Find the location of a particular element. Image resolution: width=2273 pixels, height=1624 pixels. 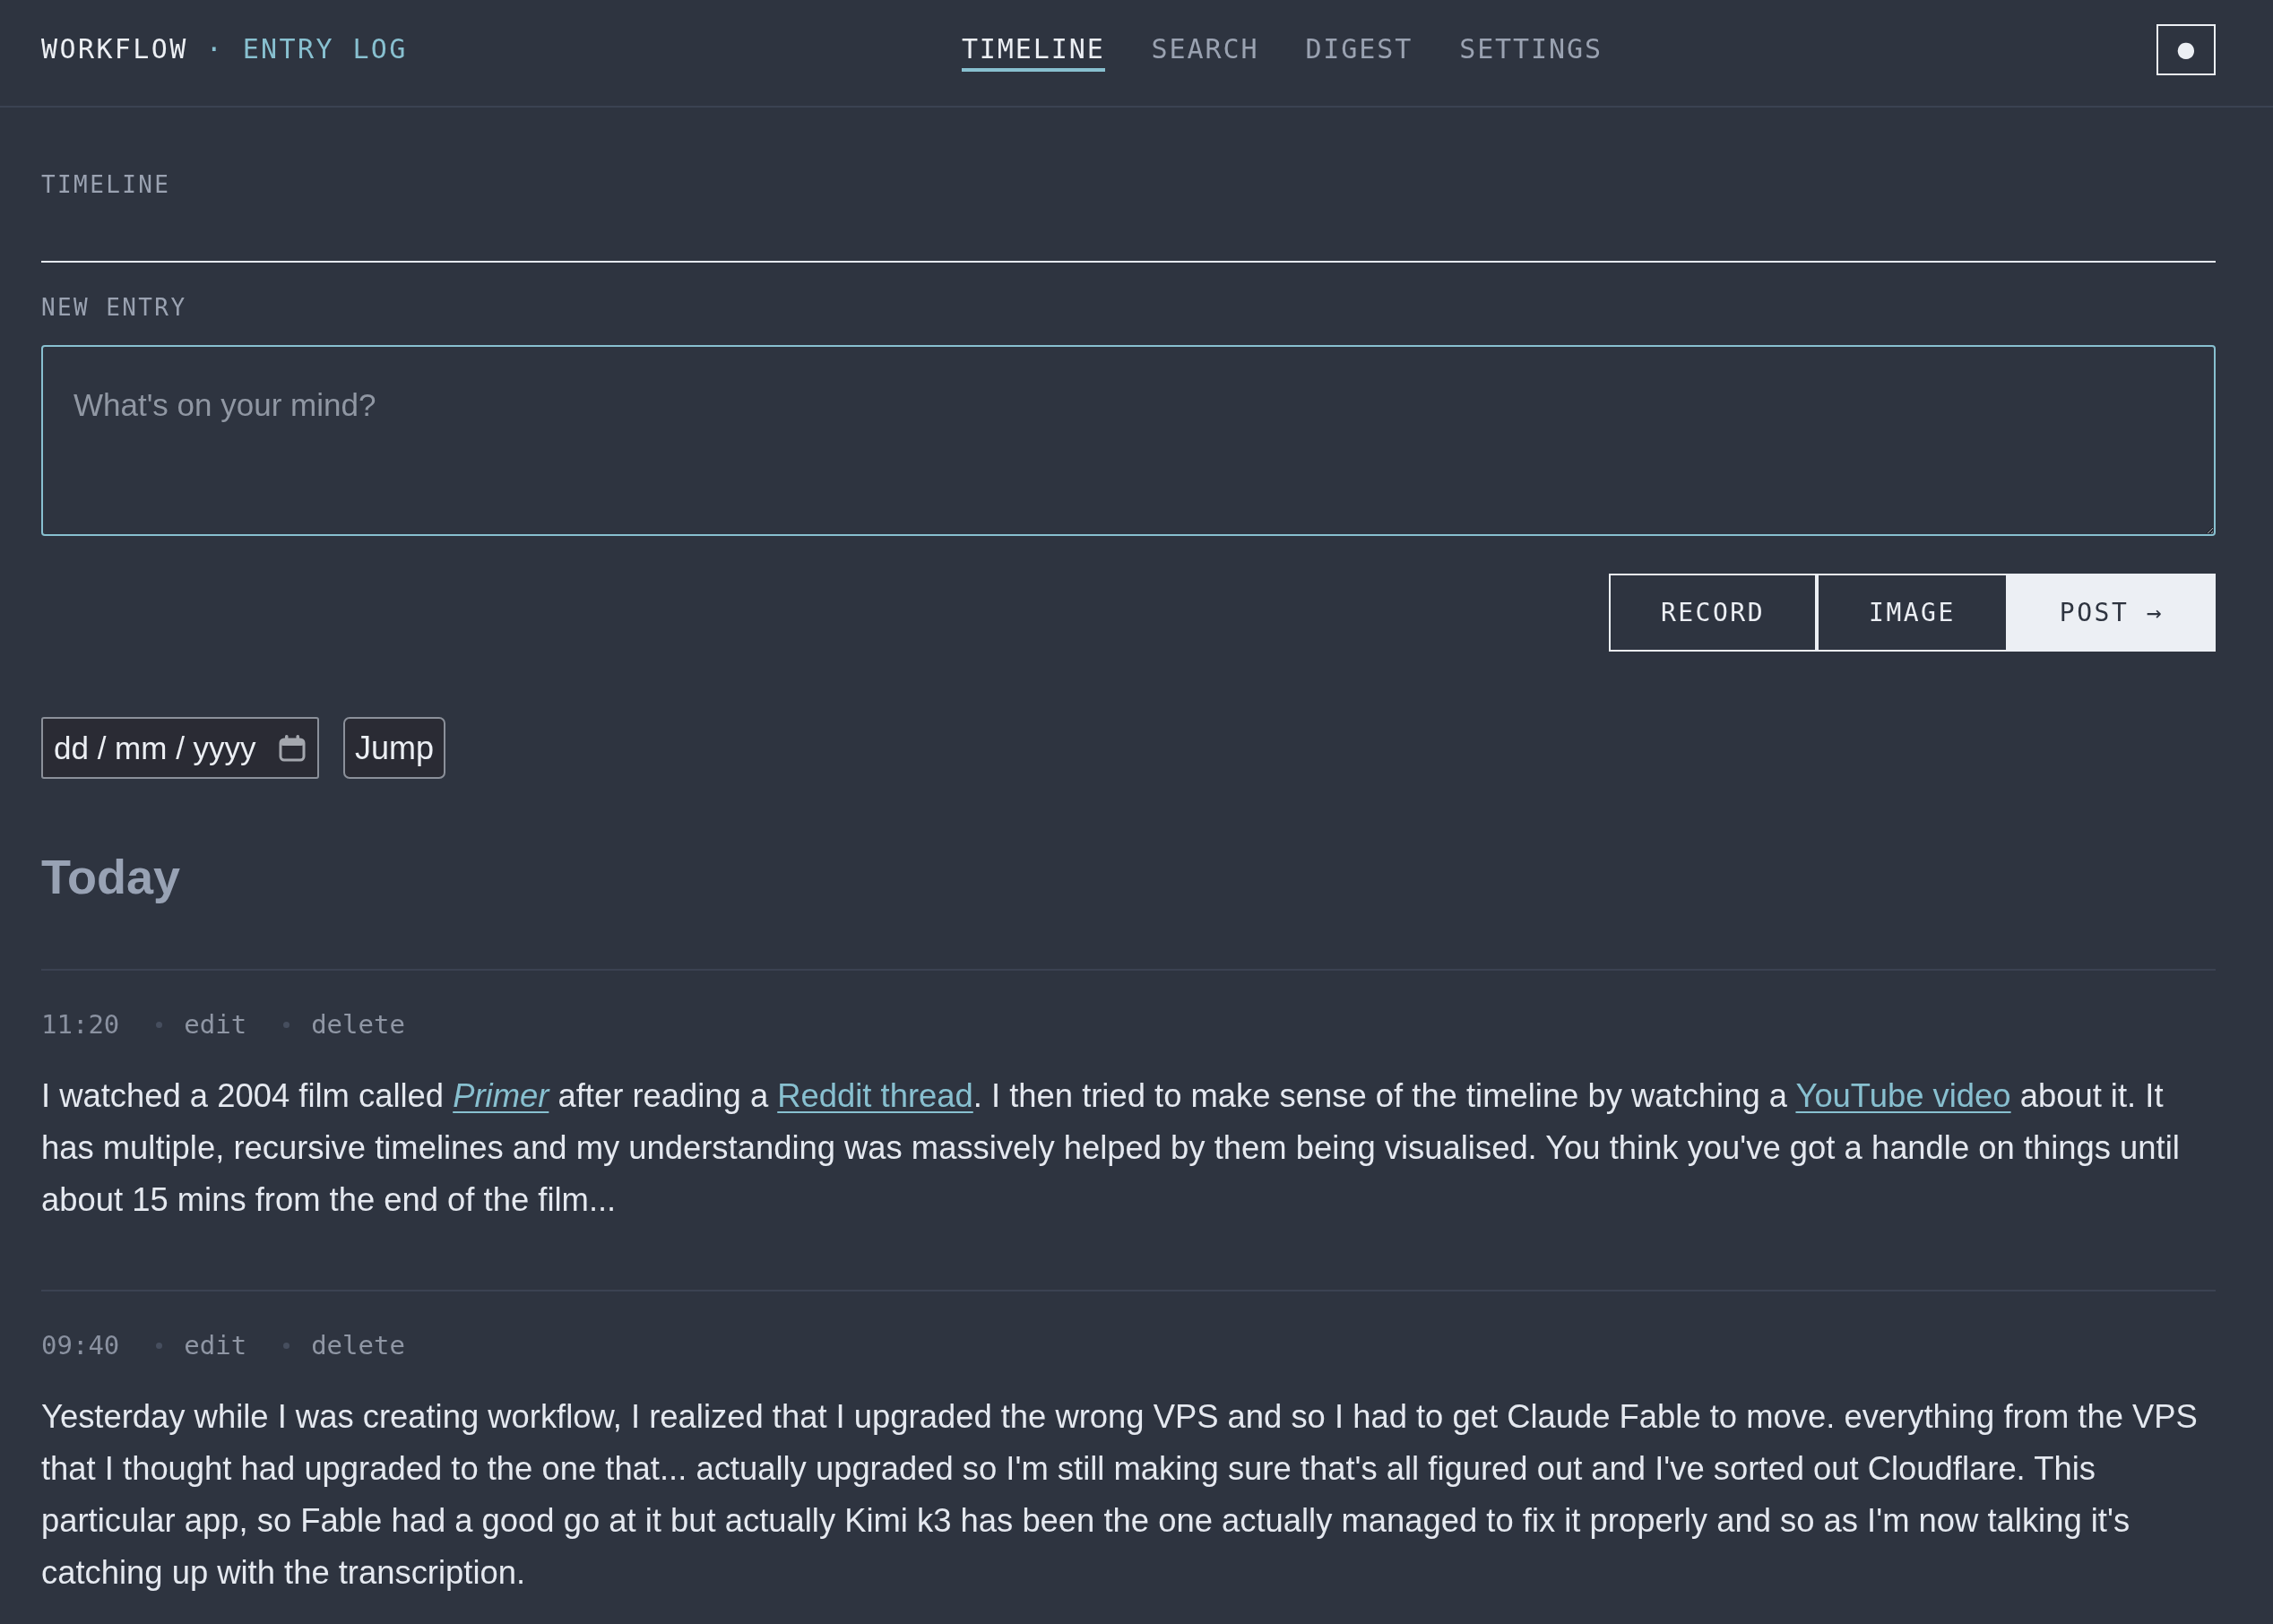

inline-link: Primer is located at coordinates (501, 1095).